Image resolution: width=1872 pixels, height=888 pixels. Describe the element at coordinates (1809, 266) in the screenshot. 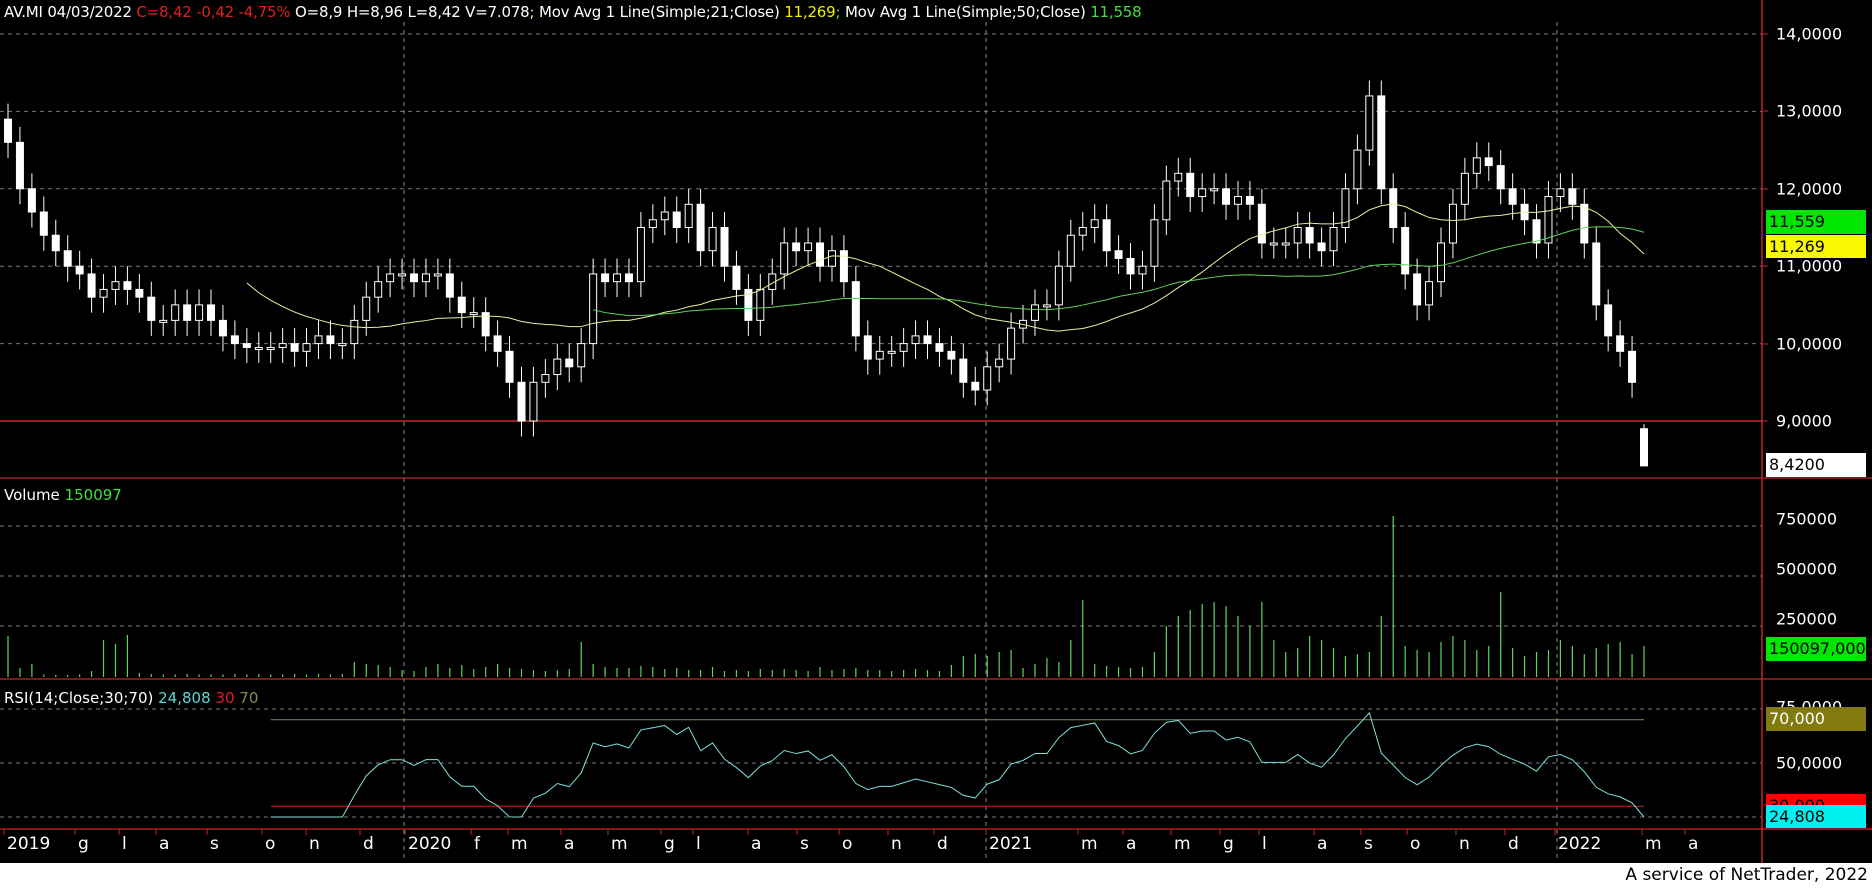

I see `price-tick: 11,0000` at that location.